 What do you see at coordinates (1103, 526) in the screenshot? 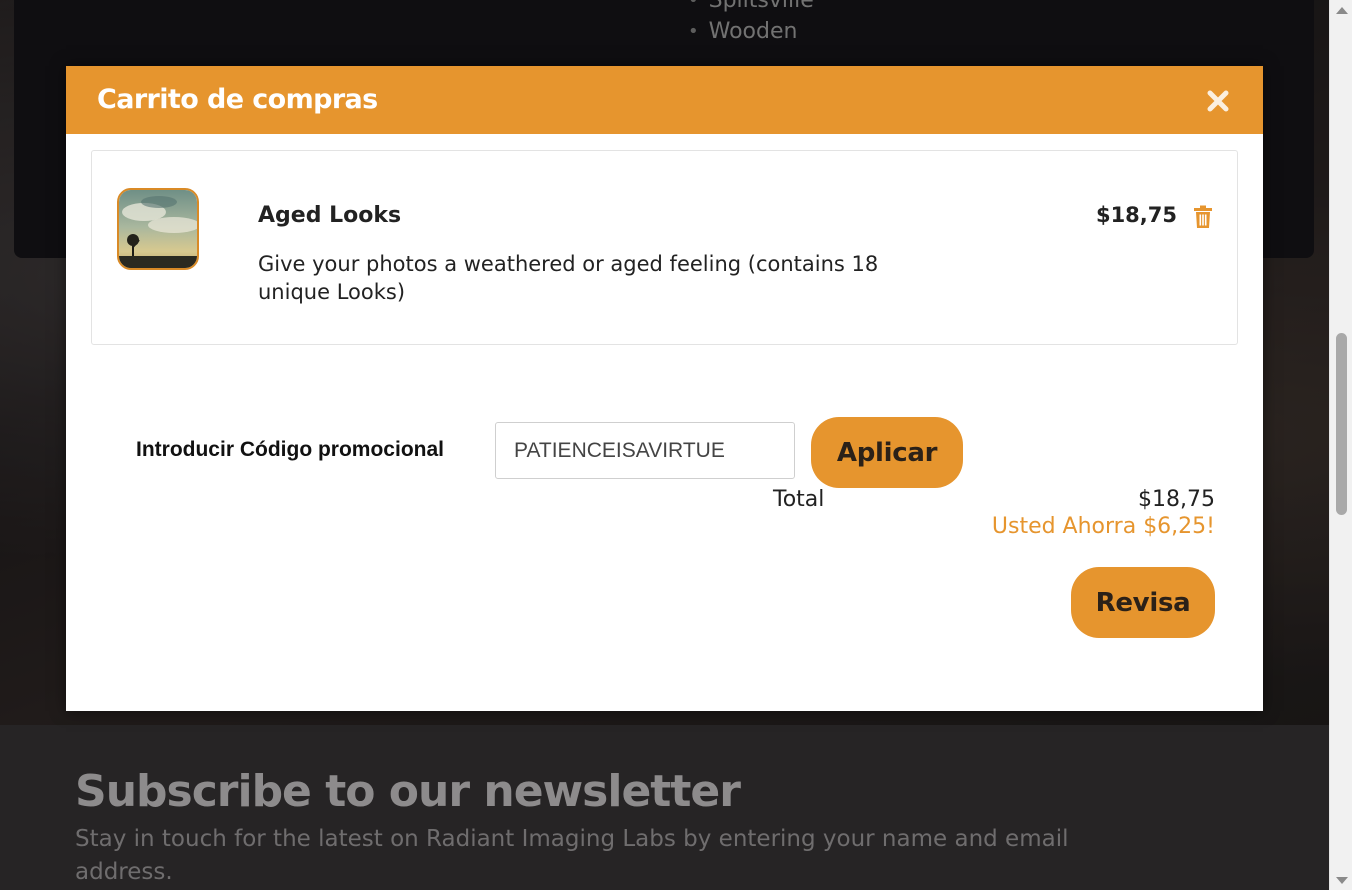
I see `savings-text: Usted Ahorra $6,25!` at bounding box center [1103, 526].